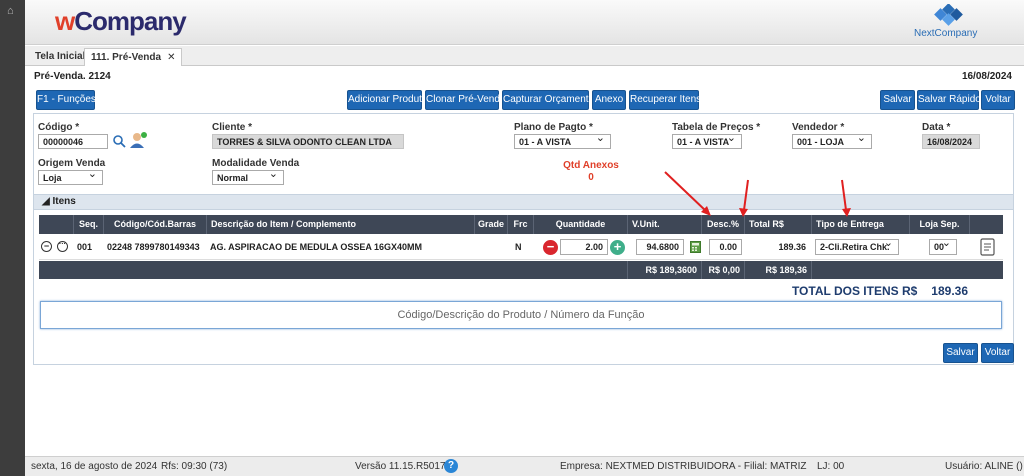 This screenshot has width=1024, height=476. Describe the element at coordinates (308, 141) in the screenshot. I see `cliente-field: TORRES & SILVA ODONTO CLEAN LTDA` at that location.